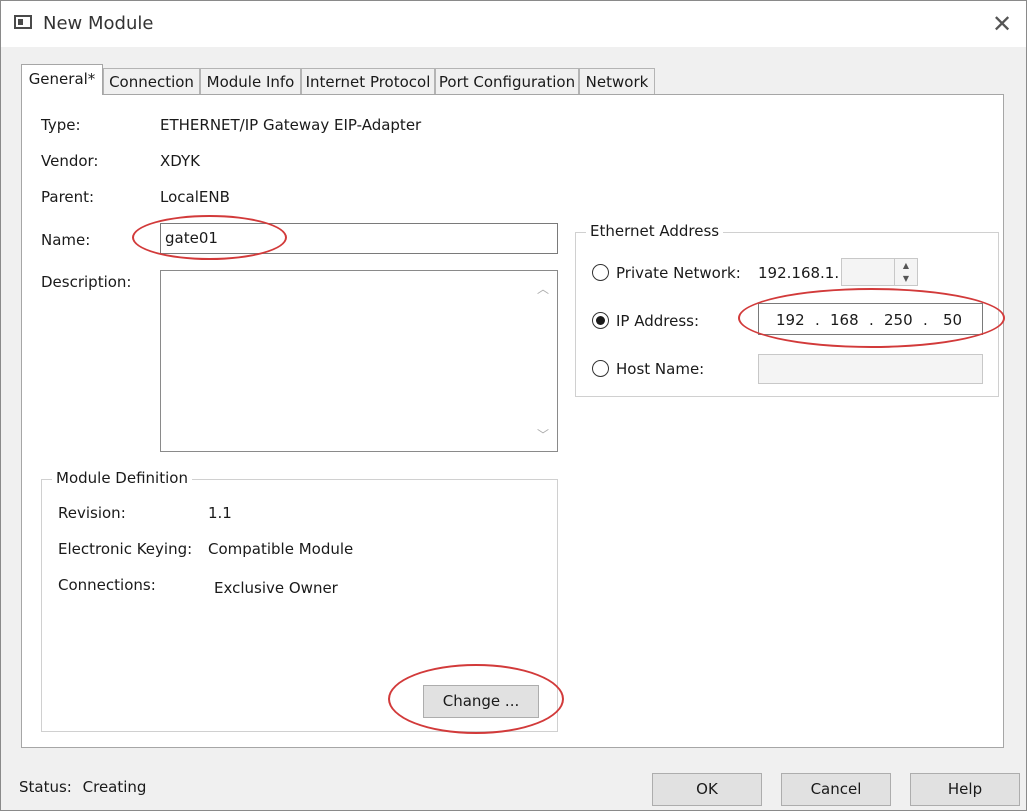  What do you see at coordinates (276, 588) in the screenshot?
I see `connections-value: Exclusive Owner` at bounding box center [276, 588].